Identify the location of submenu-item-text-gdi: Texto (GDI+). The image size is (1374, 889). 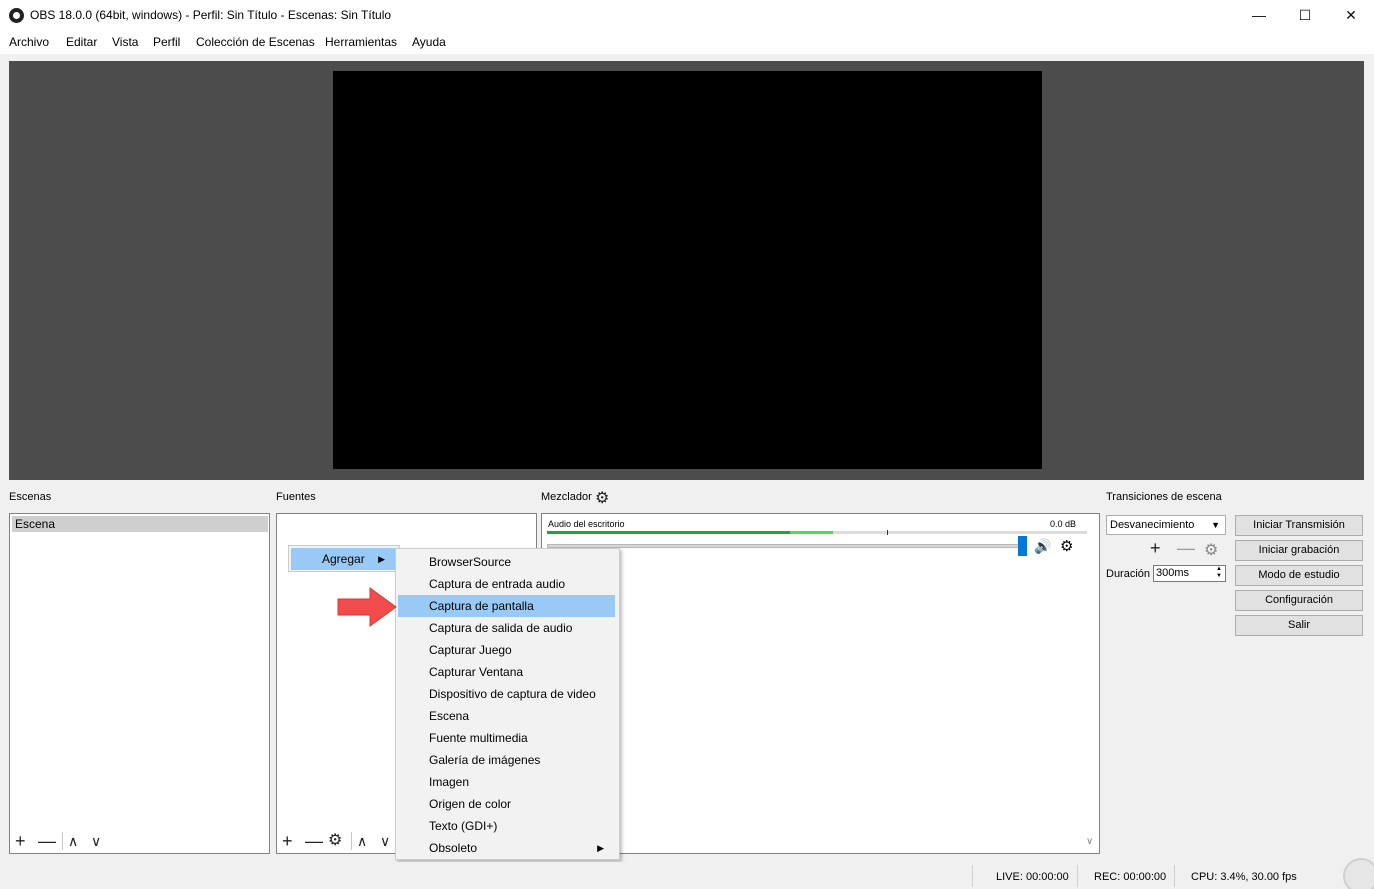
(506, 826).